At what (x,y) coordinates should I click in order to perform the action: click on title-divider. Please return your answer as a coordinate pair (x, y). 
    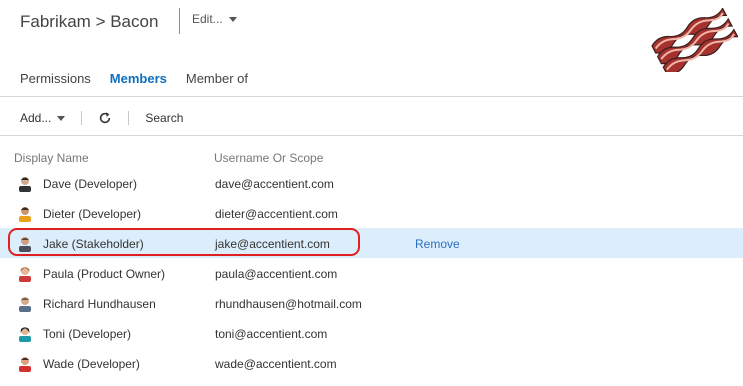
    Looking at the image, I should click on (179, 21).